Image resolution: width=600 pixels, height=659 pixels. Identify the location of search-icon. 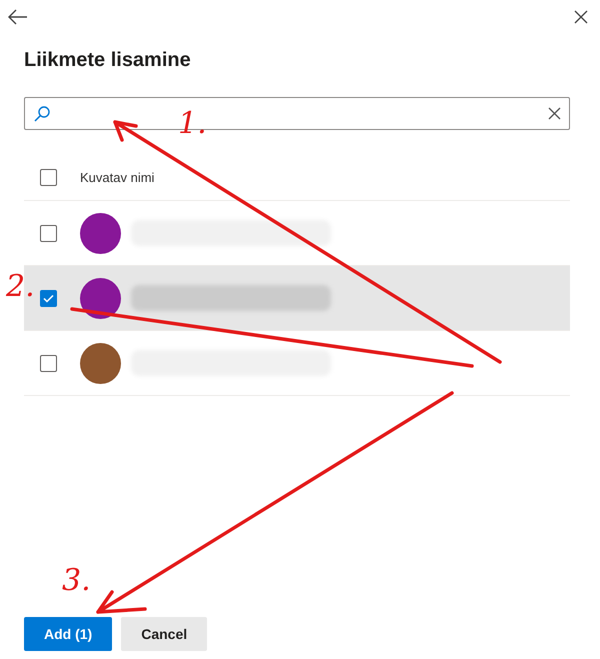
(42, 113).